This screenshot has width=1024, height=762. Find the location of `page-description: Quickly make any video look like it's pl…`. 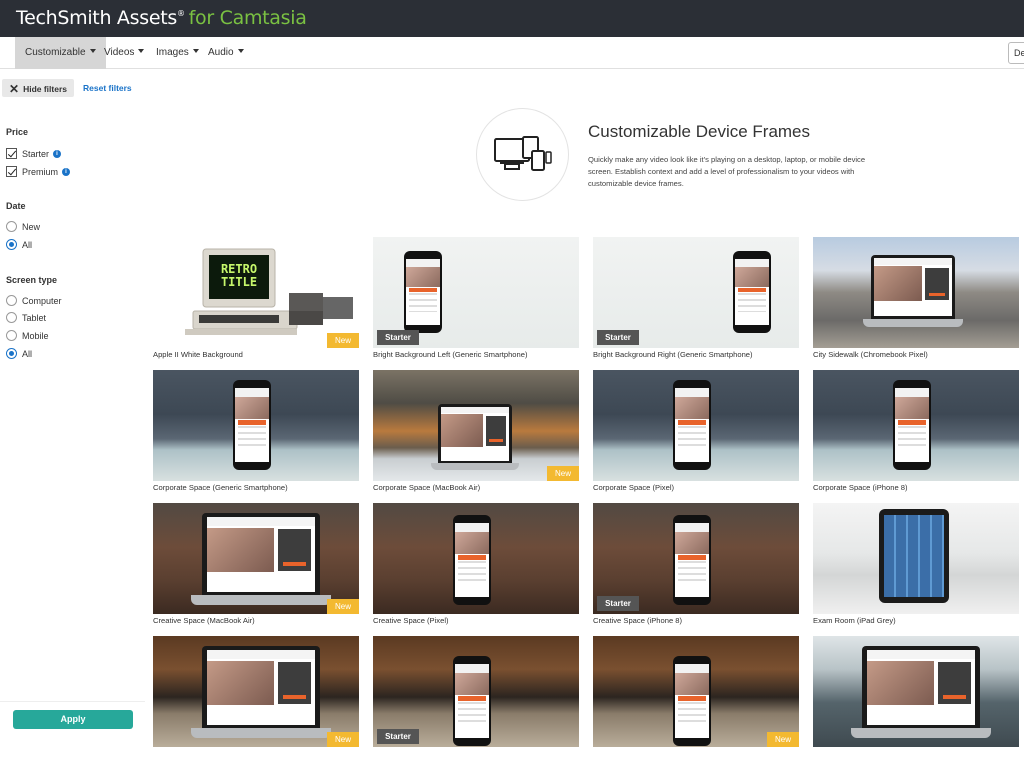

page-description: Quickly make any video look like it's pl… is located at coordinates (727, 171).